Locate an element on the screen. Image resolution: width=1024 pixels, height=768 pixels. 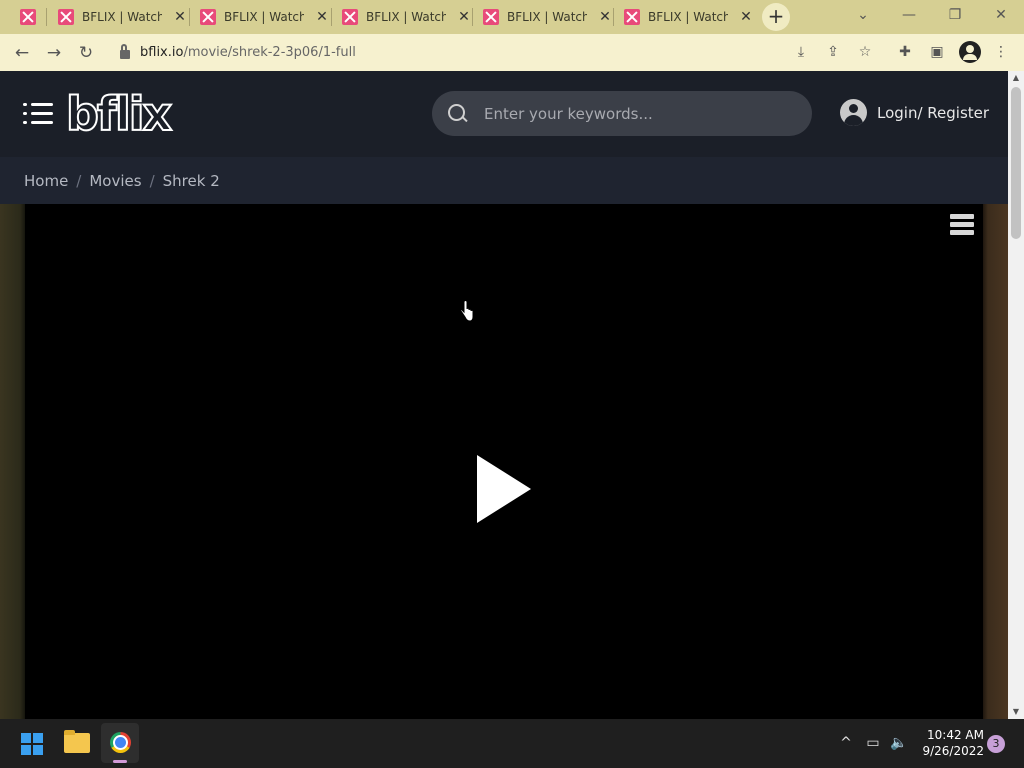
close-window-icon: ✕ is located at coordinates (1001, 17).